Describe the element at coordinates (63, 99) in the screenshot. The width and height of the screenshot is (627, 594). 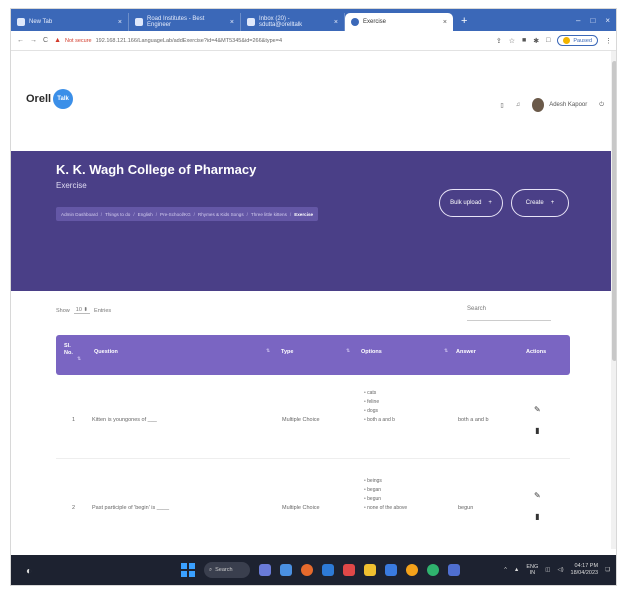
I see `logo-badge: Talk` at that location.